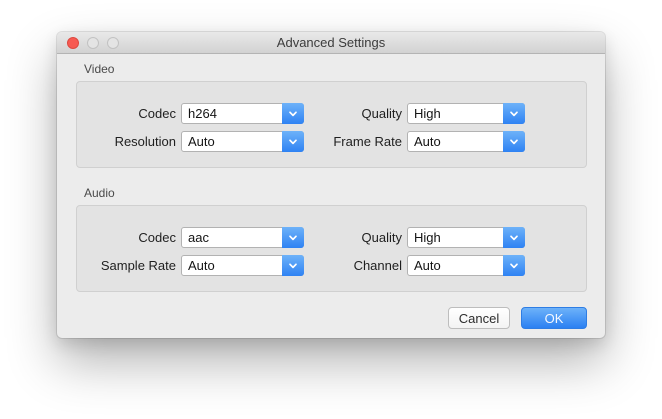 The width and height of the screenshot is (662, 419). Describe the element at coordinates (157, 237) in the screenshot. I see `audio-codec-label: Codec` at that location.